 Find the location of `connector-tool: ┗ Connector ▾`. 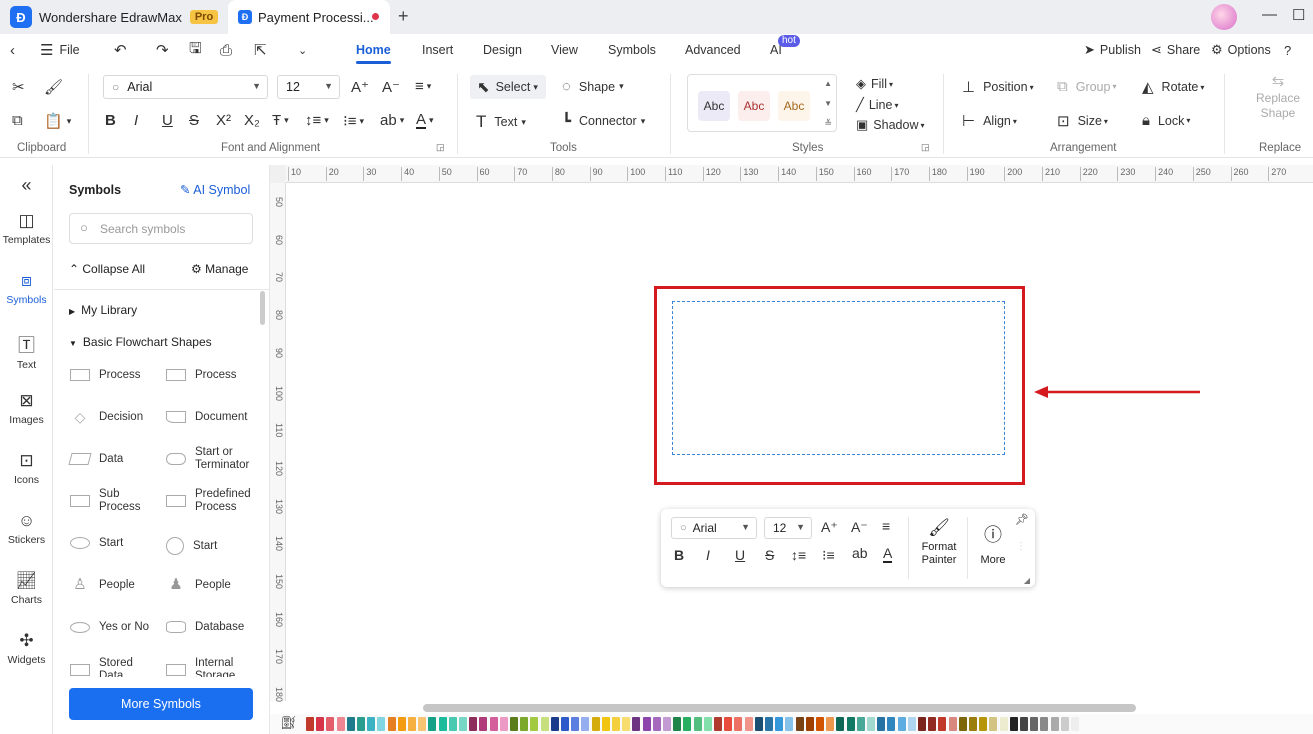

connector-tool: ┗ Connector ▾ is located at coordinates (603, 121).